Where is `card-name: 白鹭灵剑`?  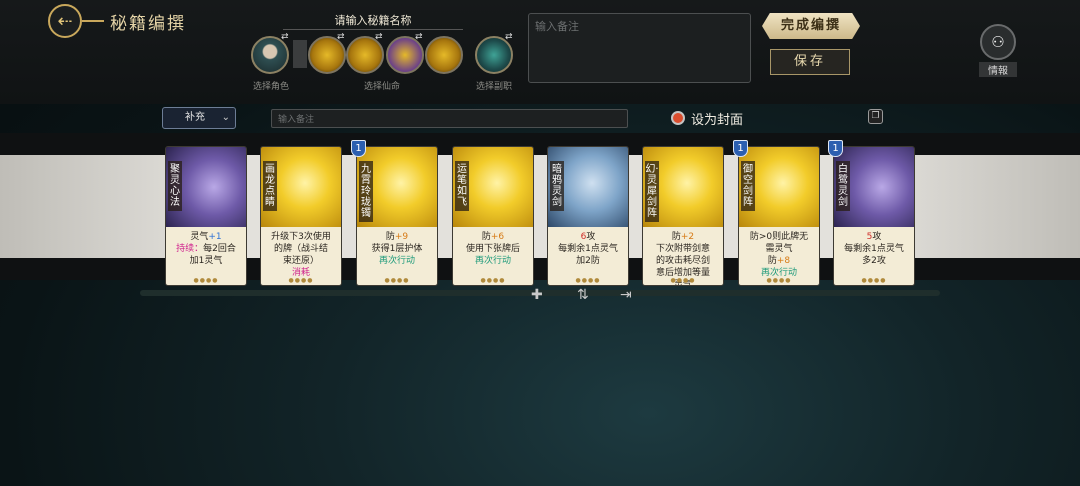
card-name: 白鹭灵剑 is located at coordinates (843, 186).